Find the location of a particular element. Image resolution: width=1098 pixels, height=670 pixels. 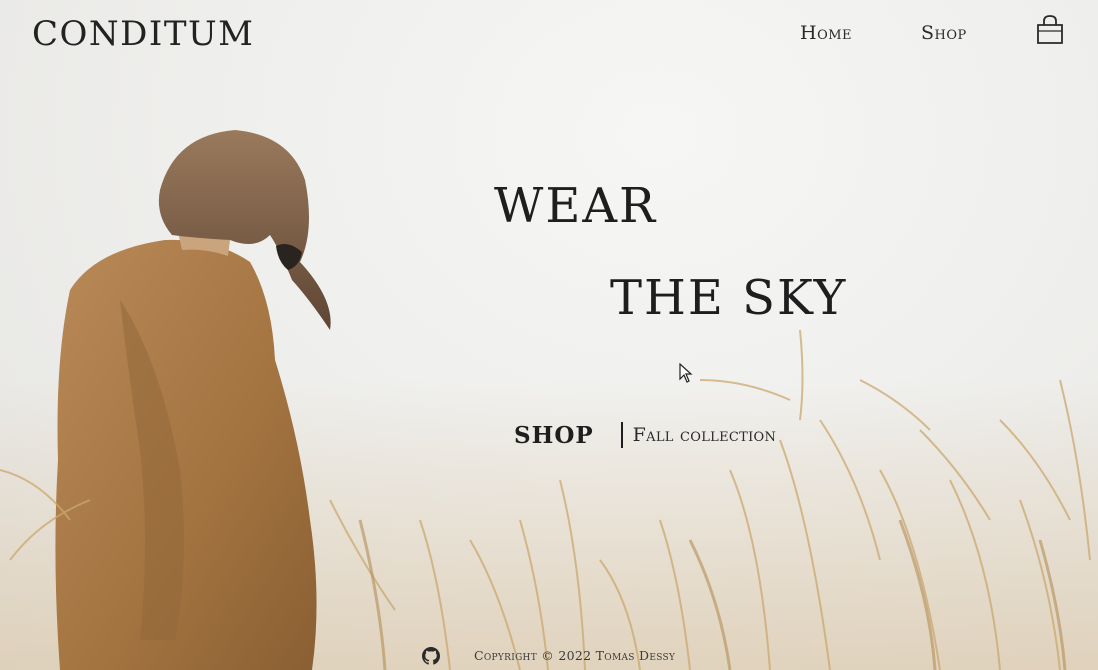

github-icon is located at coordinates (431, 656).